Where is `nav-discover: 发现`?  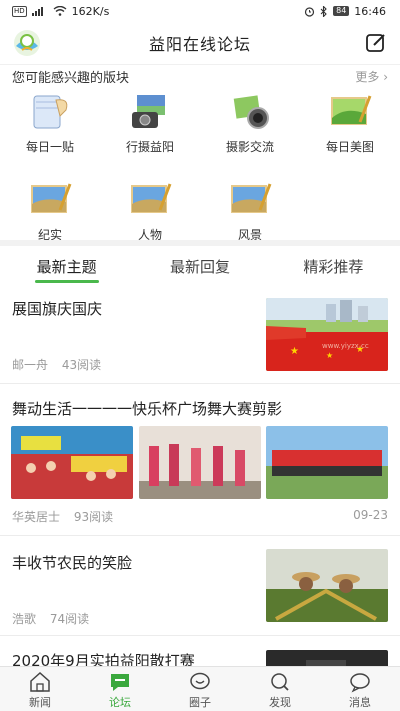
nav-discover: 发现 is located at coordinates (280, 689).